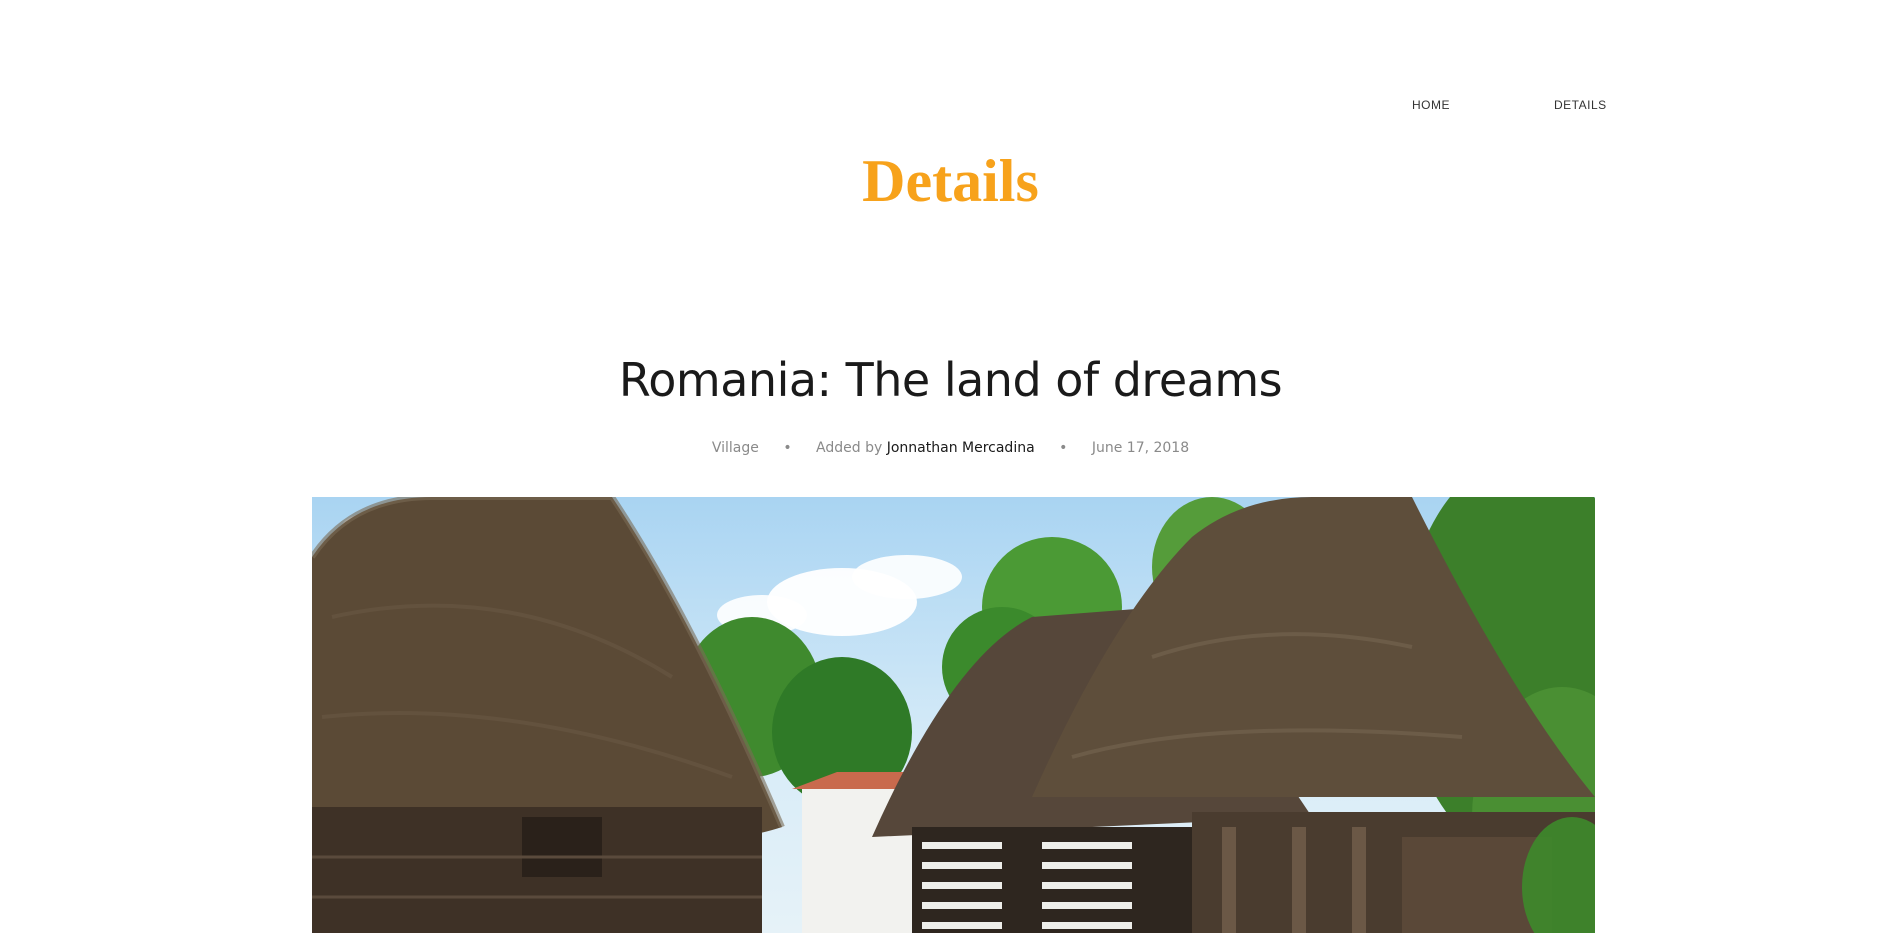  I want to click on top-navigation: HOME DETAILS, so click(1565, 106).